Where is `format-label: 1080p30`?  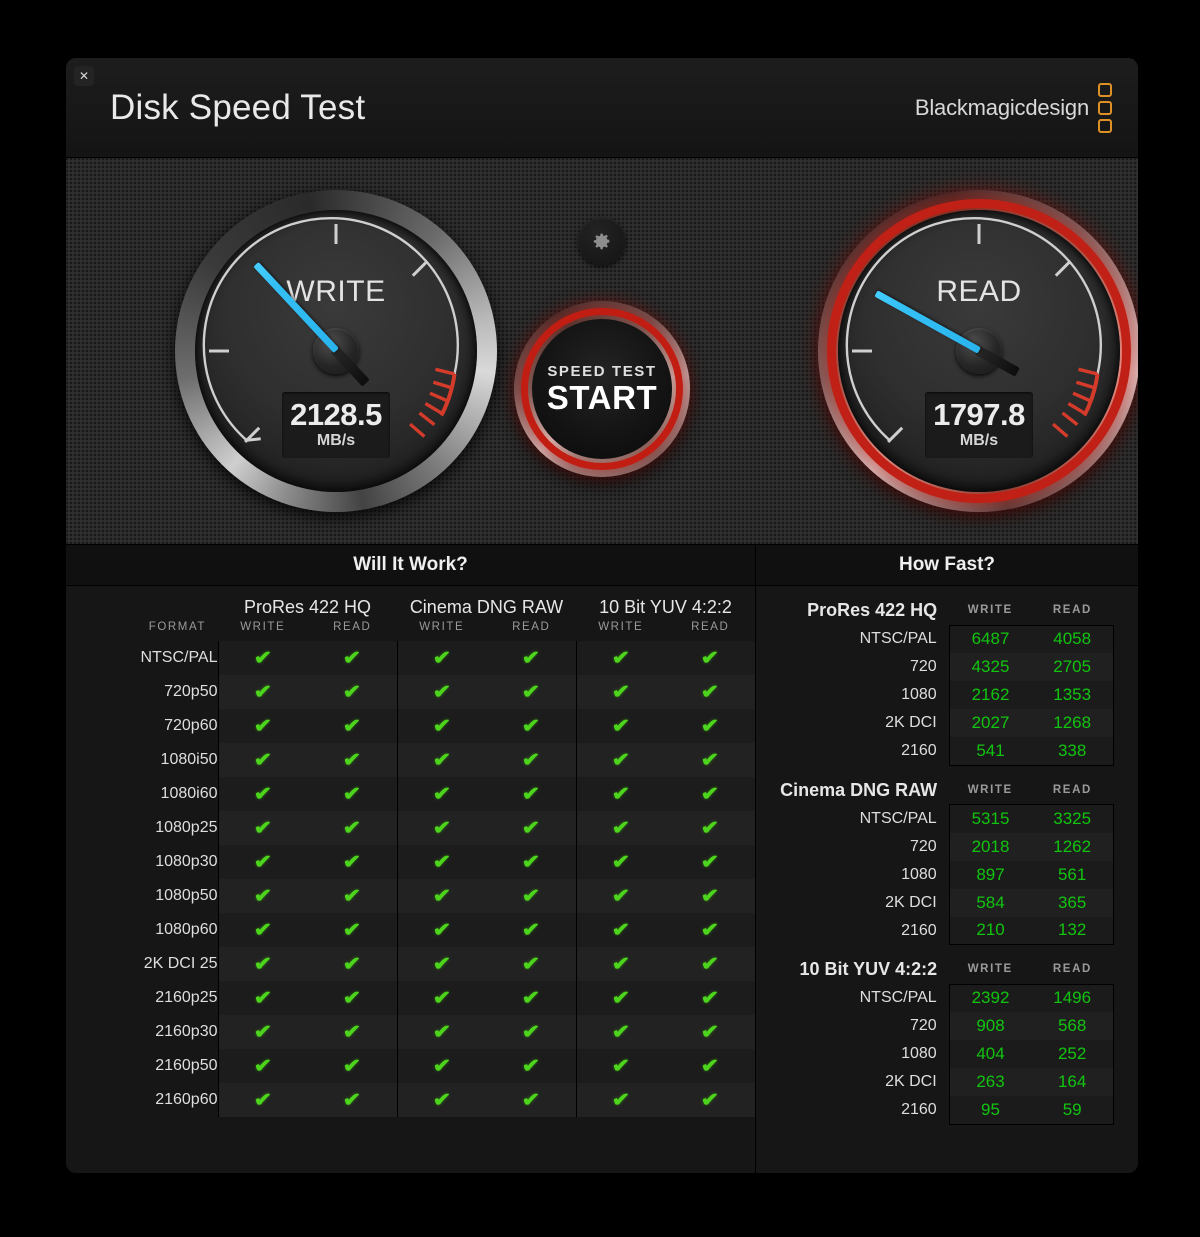
format-label: 1080p30 is located at coordinates (142, 862).